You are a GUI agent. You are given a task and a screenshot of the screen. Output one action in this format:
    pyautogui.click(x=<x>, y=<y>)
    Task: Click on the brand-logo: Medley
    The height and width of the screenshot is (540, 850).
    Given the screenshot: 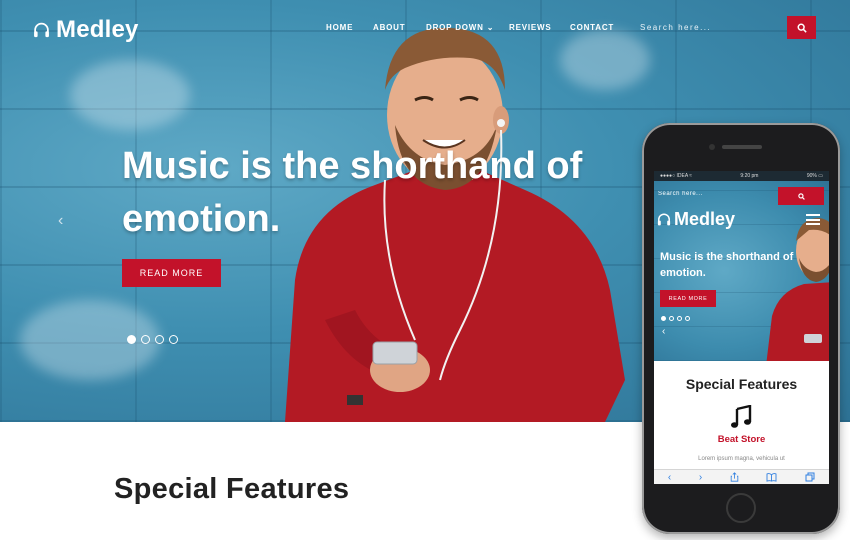 What is the action you would take?
    pyautogui.click(x=86, y=30)
    